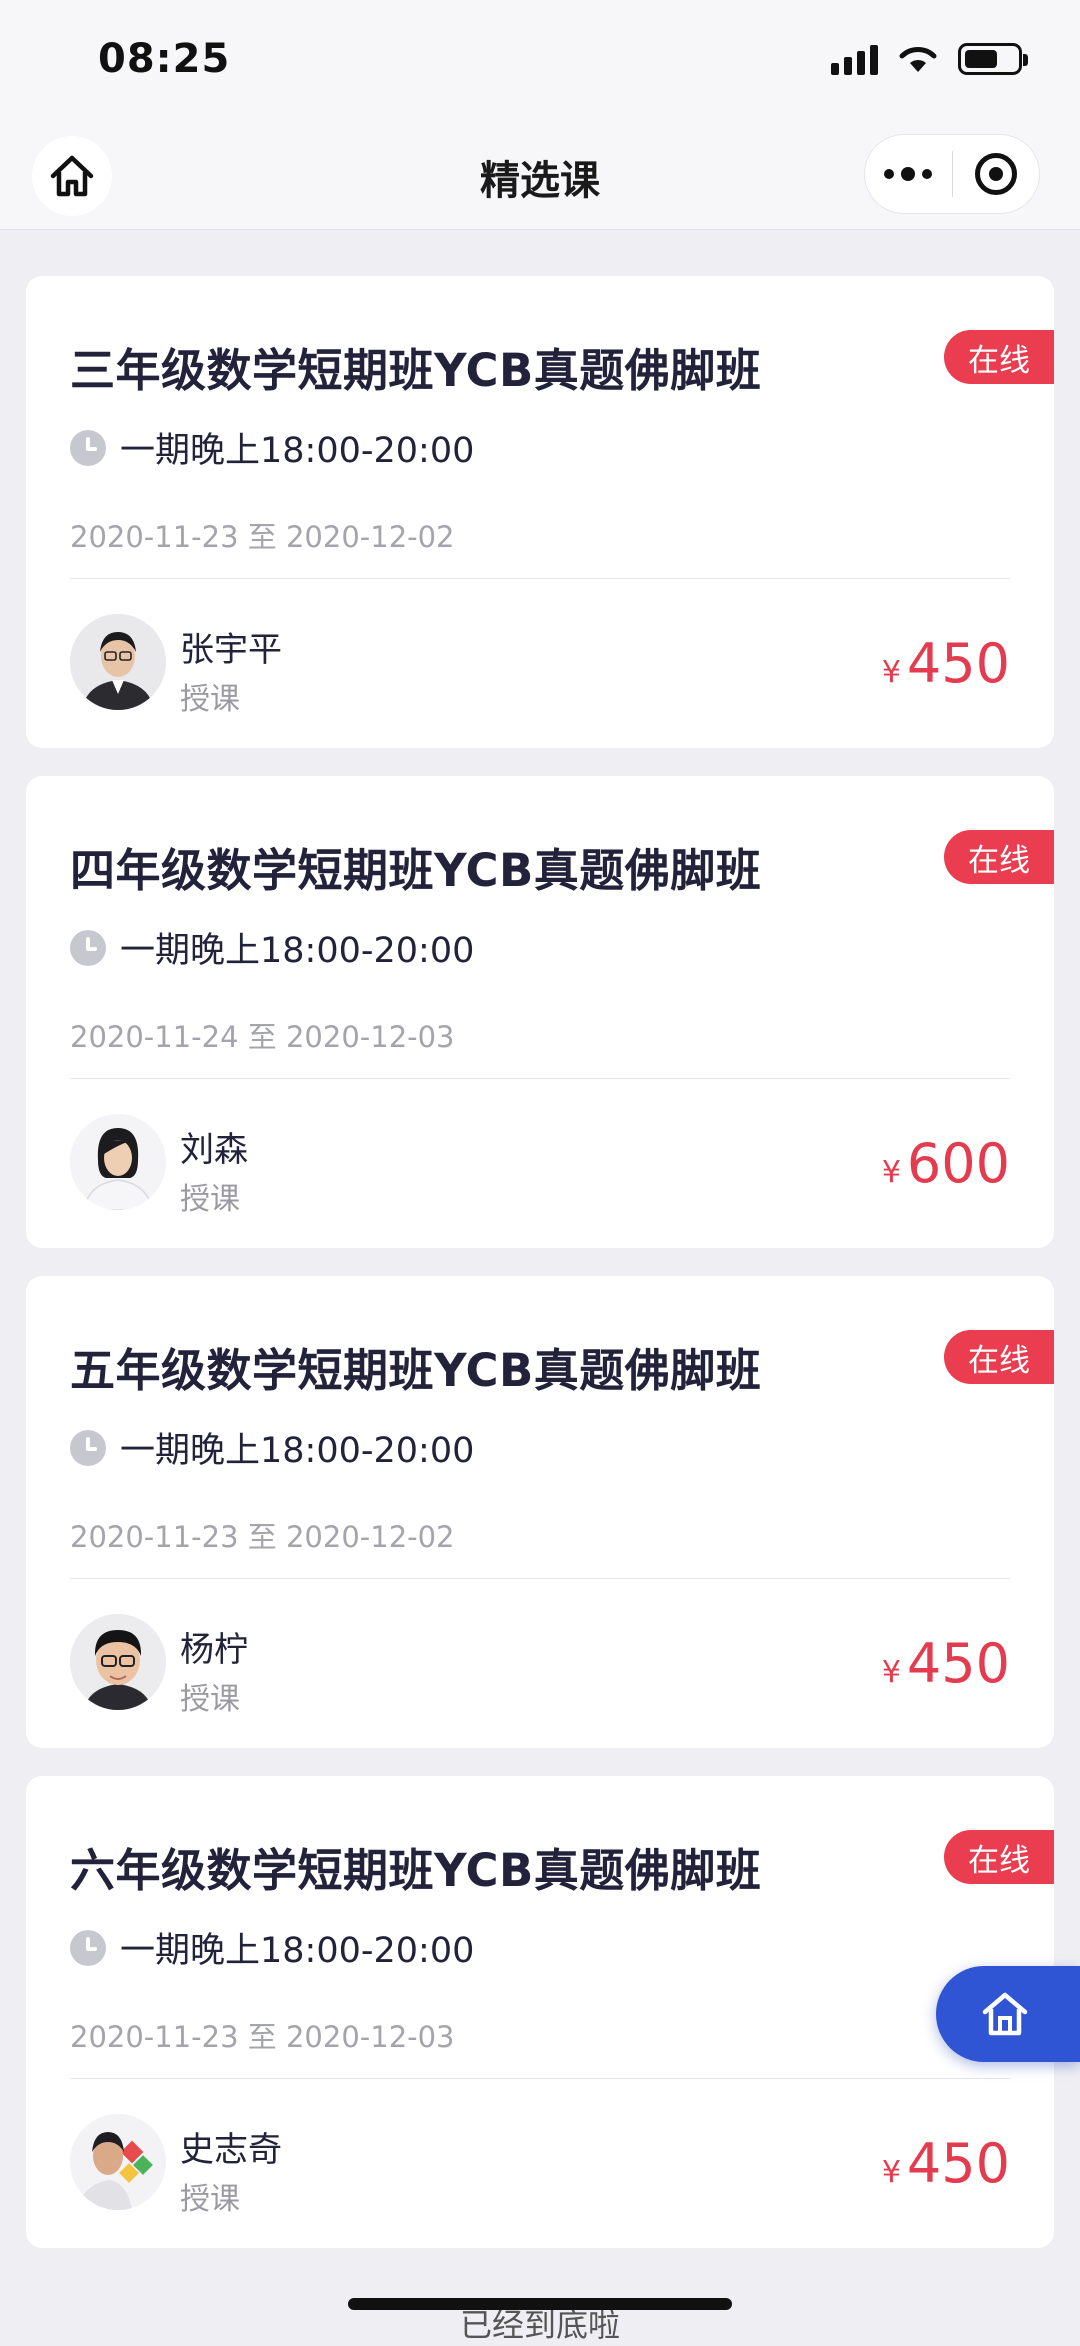  Describe the element at coordinates (416, 1870) in the screenshot. I see `course-title: 六年级数学短期班YCB真题佛脚班` at that location.